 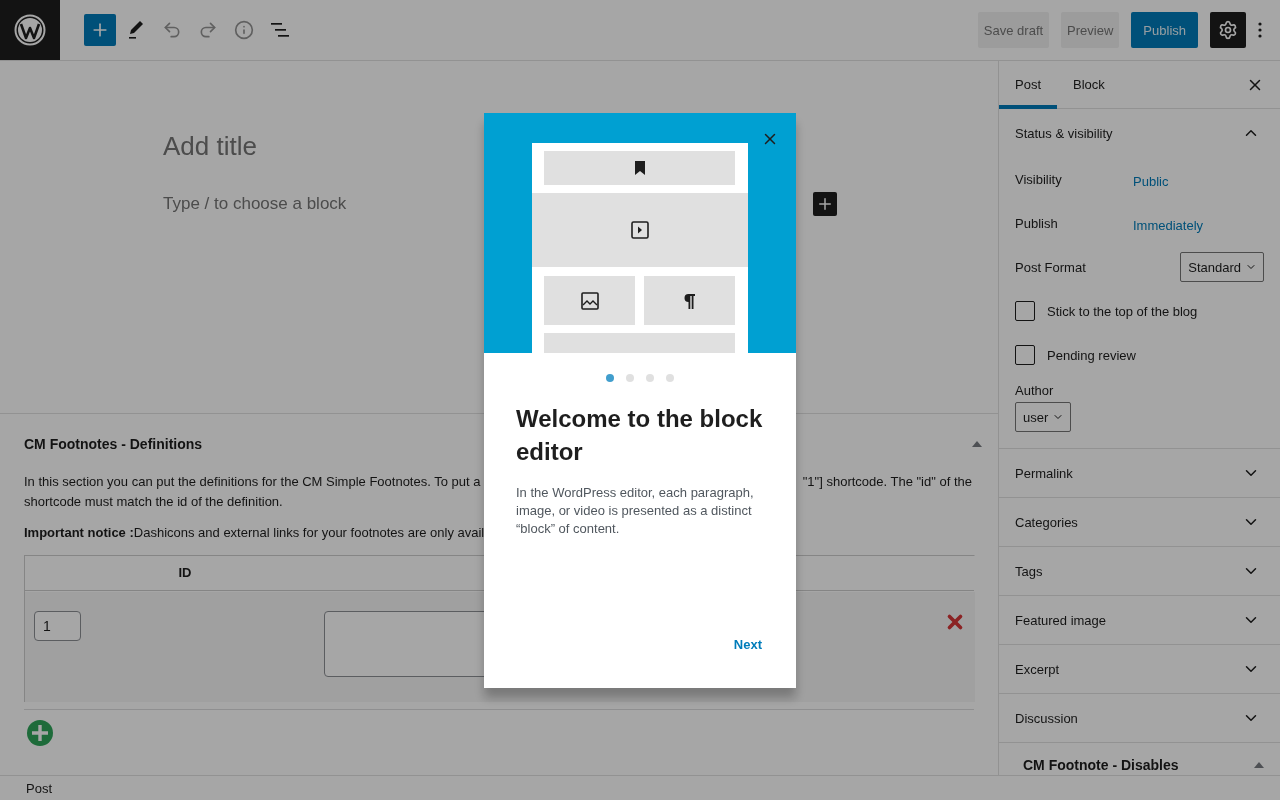 I want to click on dialog-title: Welcome to the block editor, so click(x=640, y=435).